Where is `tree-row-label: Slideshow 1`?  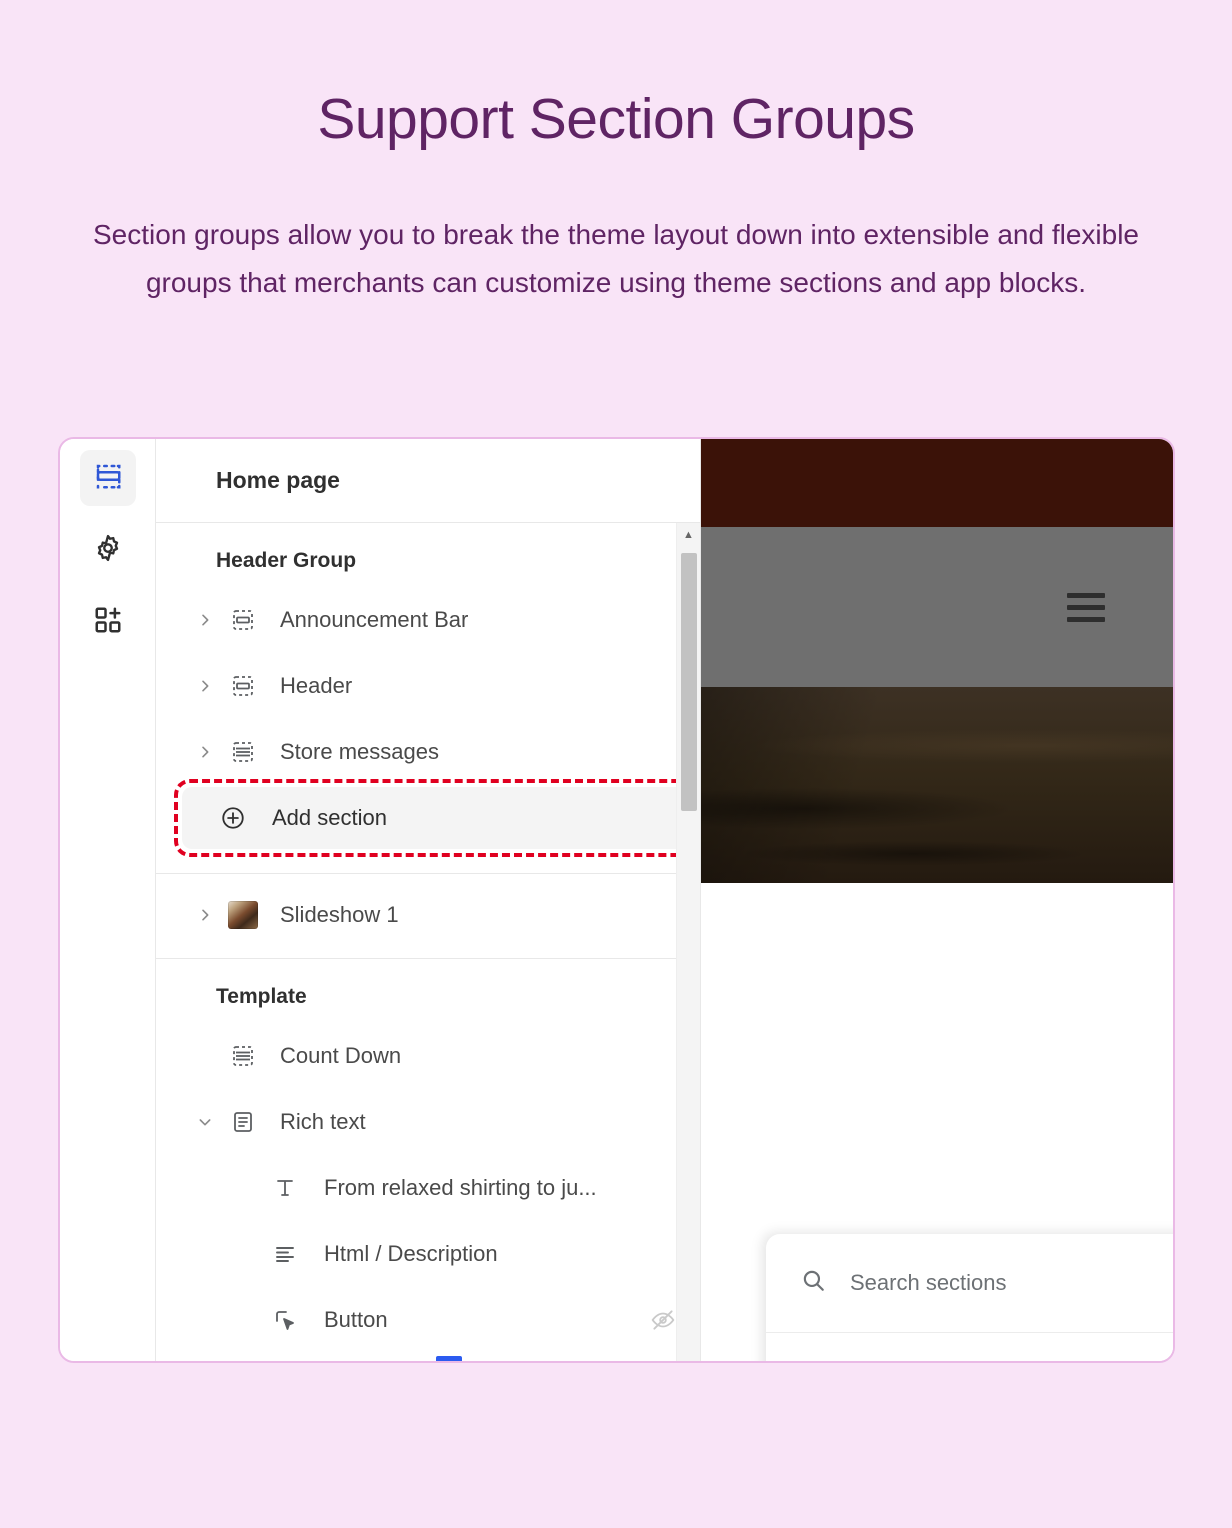 tree-row-label: Slideshow 1 is located at coordinates (339, 914).